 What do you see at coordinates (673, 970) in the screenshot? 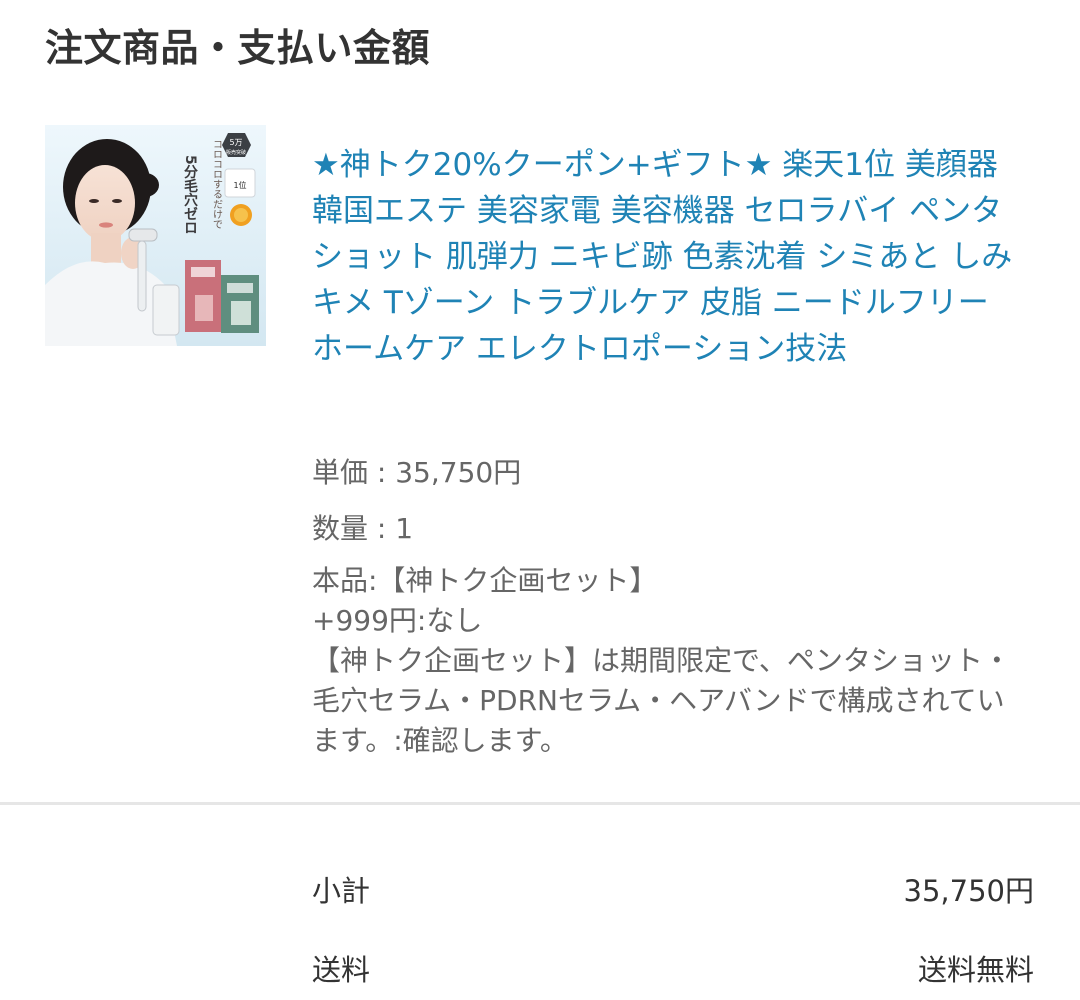
I see `shipping-row: 送料 送料無料` at bounding box center [673, 970].